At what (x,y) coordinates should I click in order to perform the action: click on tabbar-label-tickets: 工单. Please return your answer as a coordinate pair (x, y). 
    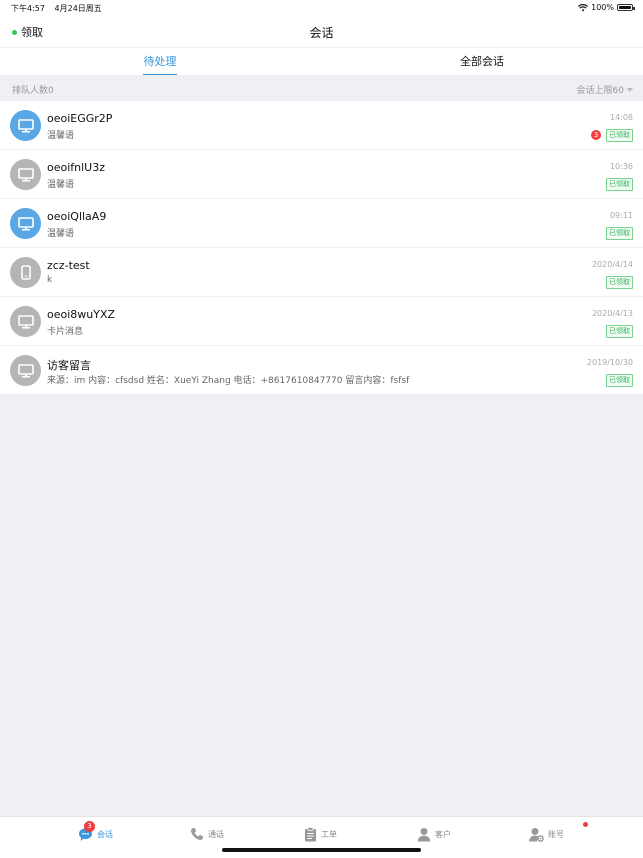
    Looking at the image, I should click on (329, 834).